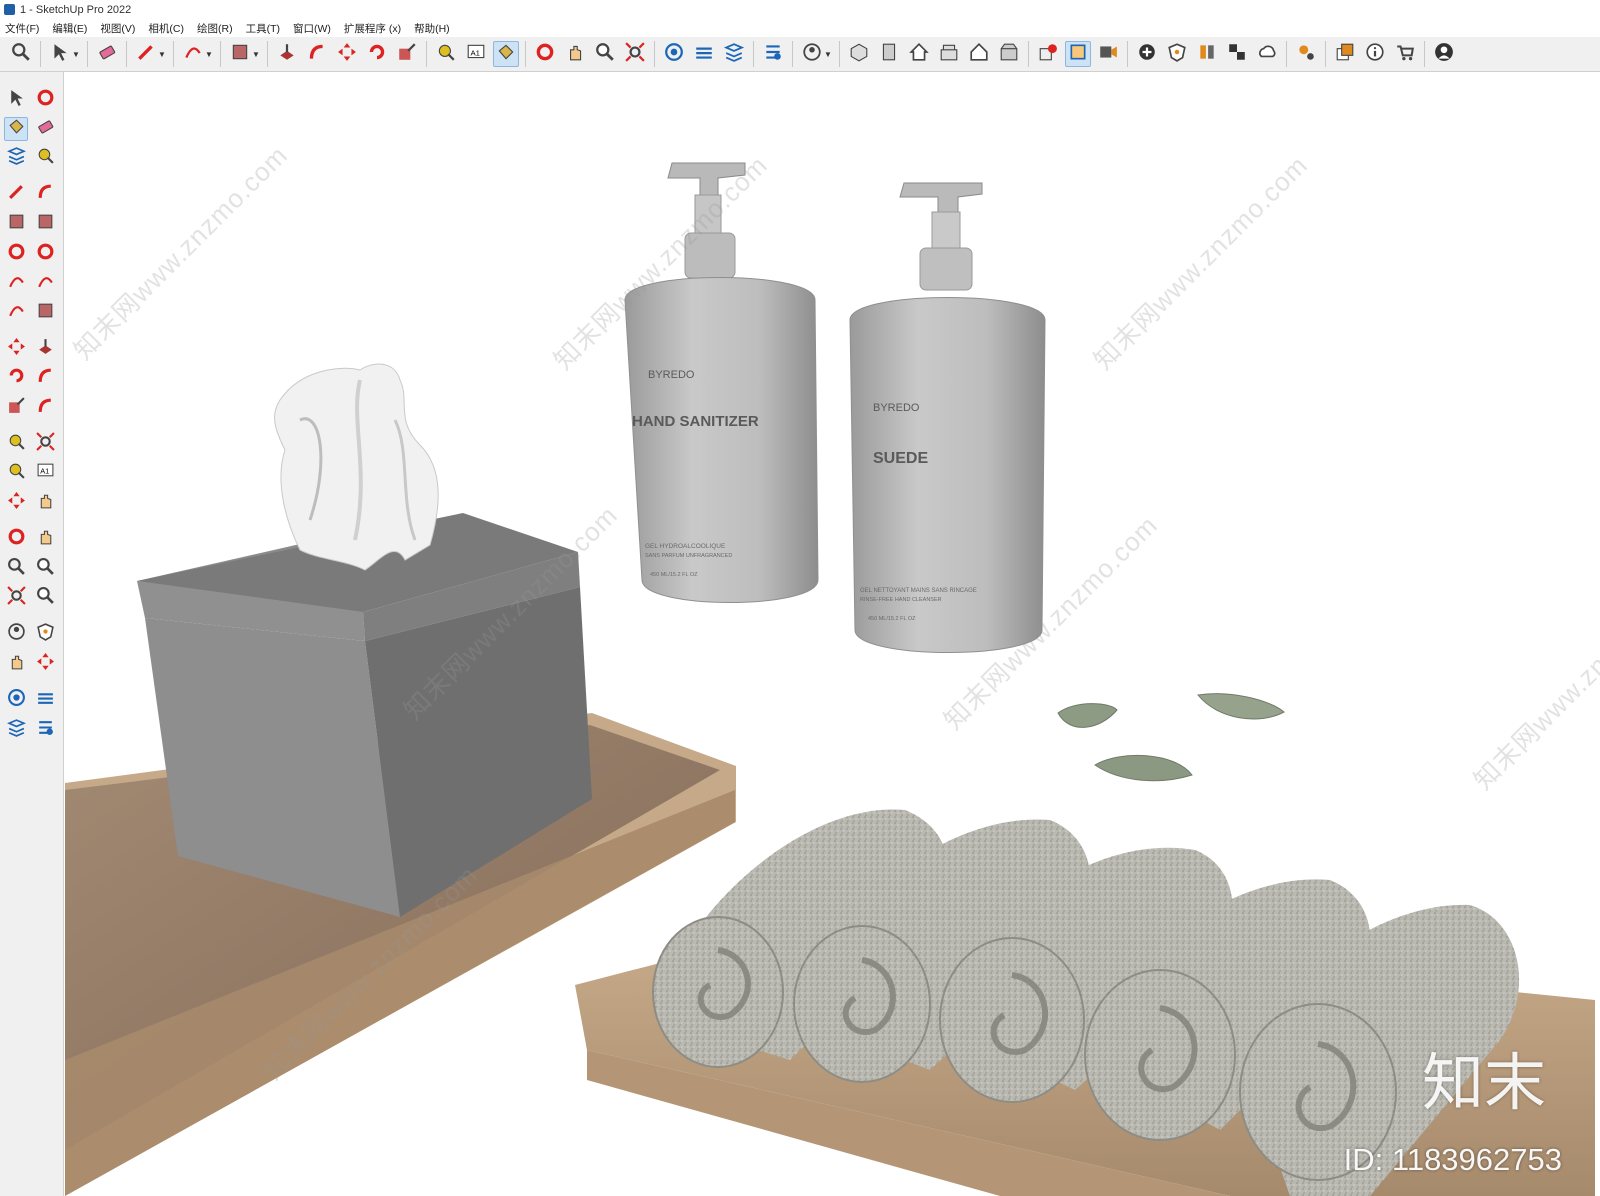 The width and height of the screenshot is (1600, 1196). Describe the element at coordinates (16, 700) in the screenshot. I see `palette-warehouse-button` at that location.